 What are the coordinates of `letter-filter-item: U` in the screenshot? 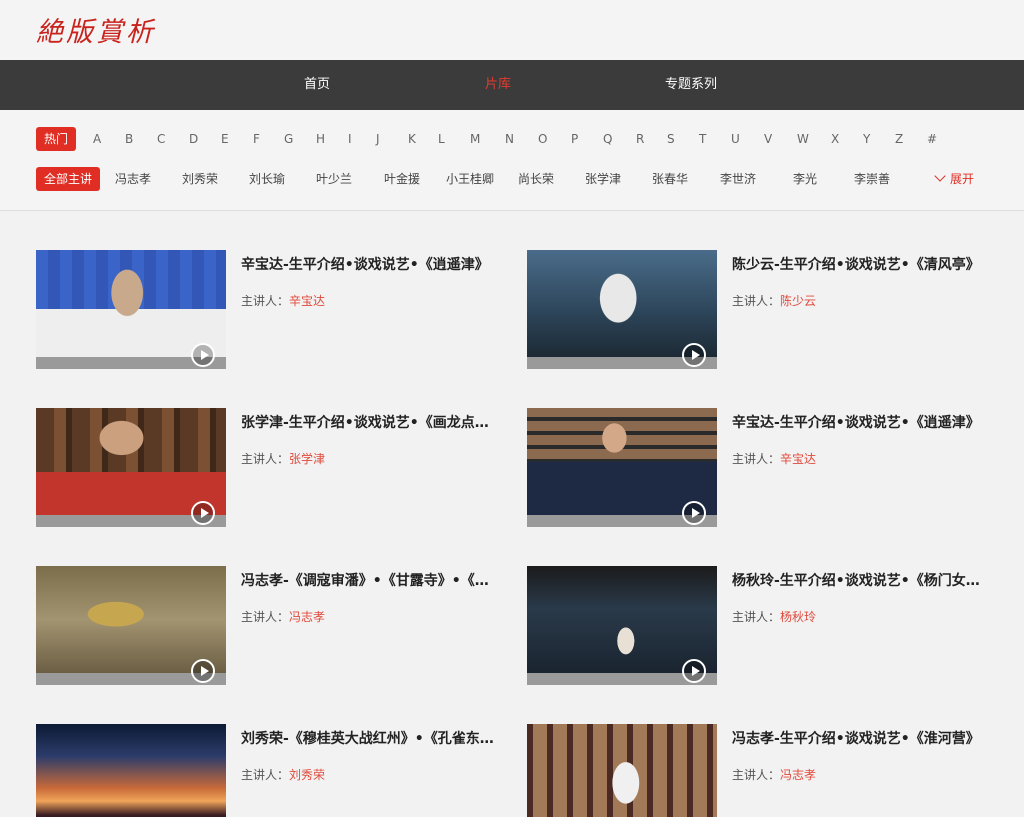 It's located at (735, 139).